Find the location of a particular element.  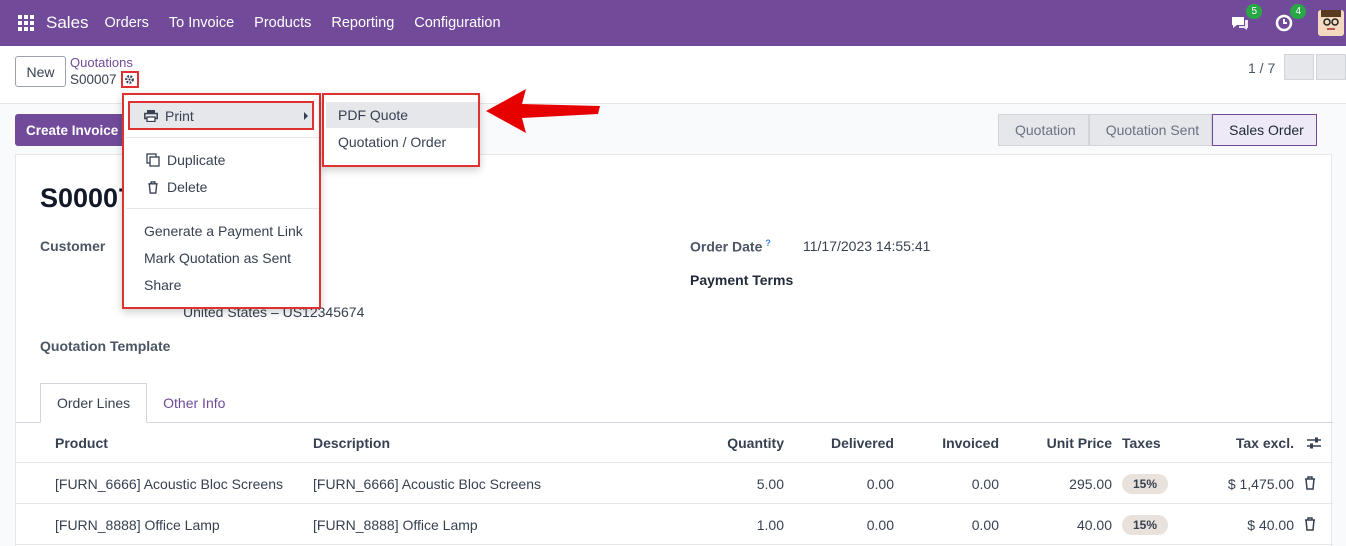

record-breadcrumb: S00007 is located at coordinates (104, 79).